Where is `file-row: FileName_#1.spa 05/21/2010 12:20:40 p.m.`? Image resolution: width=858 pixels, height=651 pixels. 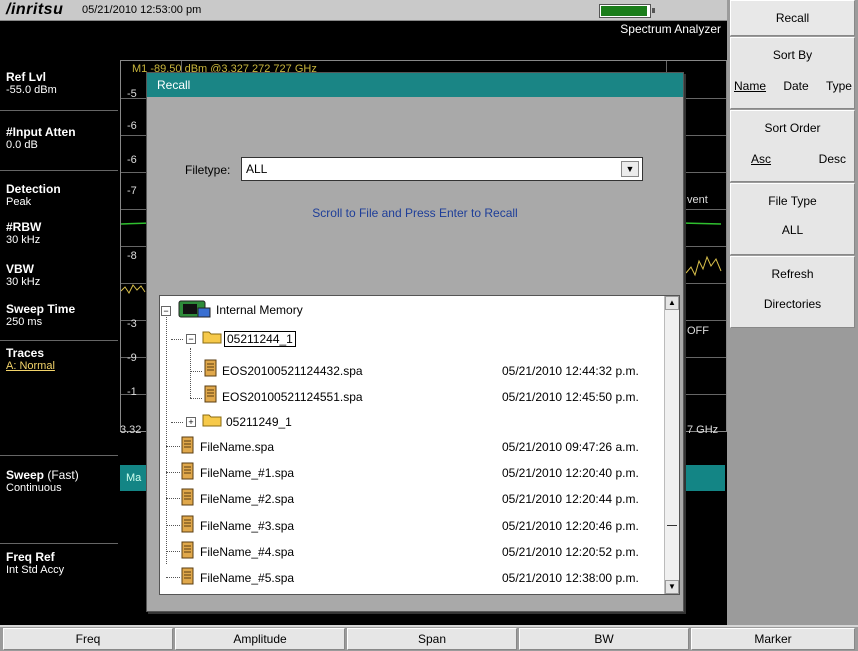
file-row: FileName_#1.spa 05/21/2010 12:20:40 p.m. is located at coordinates (431, 473).